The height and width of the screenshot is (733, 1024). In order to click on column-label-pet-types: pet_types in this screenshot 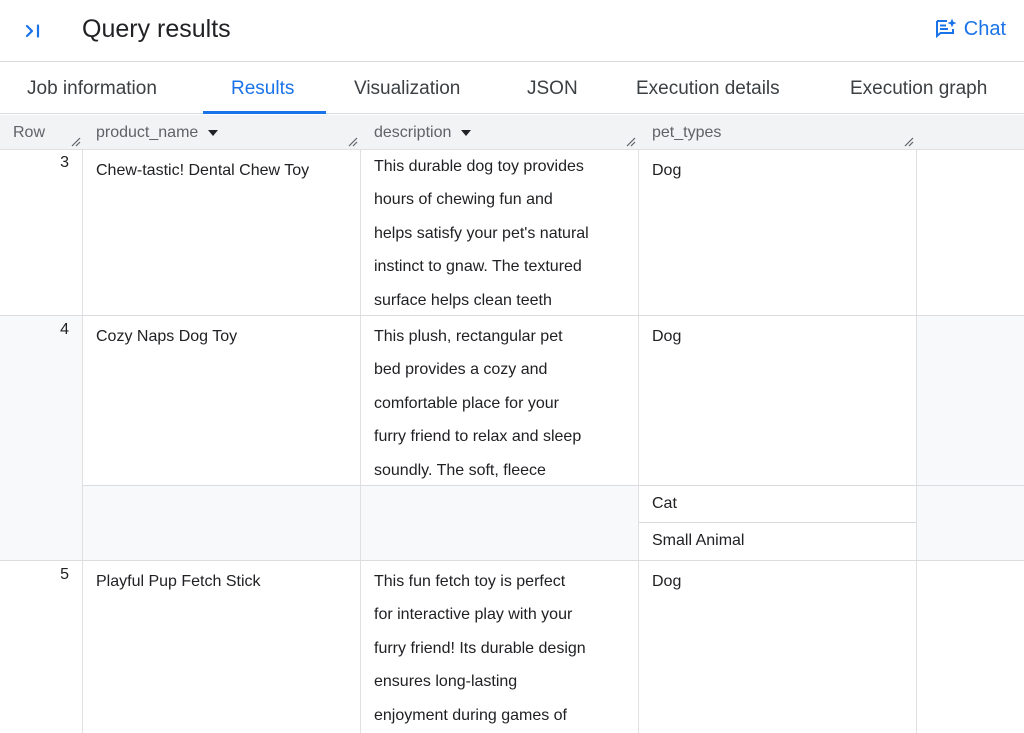, I will do `click(687, 132)`.